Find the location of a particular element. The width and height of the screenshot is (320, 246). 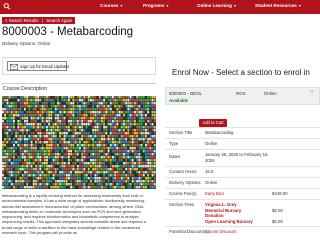

collapse-icon: − is located at coordinates (312, 92).